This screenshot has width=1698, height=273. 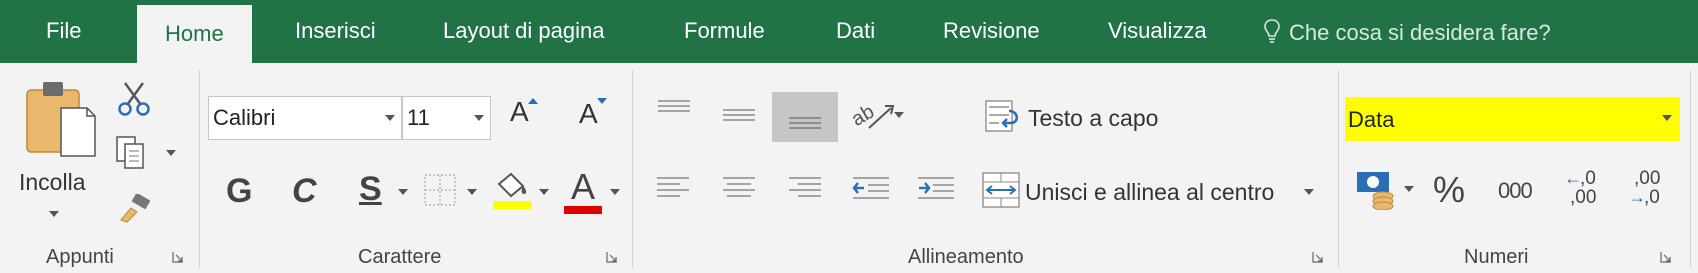 I want to click on paint-bucket-icon, so click(x=512, y=190).